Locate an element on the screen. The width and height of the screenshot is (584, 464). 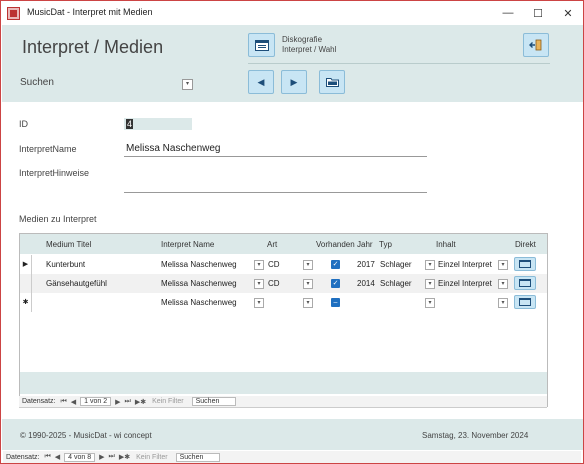
new-record-row: ✱ Melissa Naschenweg ▾ ▾ – ▾ ▾ is located at coordinates (283, 302).